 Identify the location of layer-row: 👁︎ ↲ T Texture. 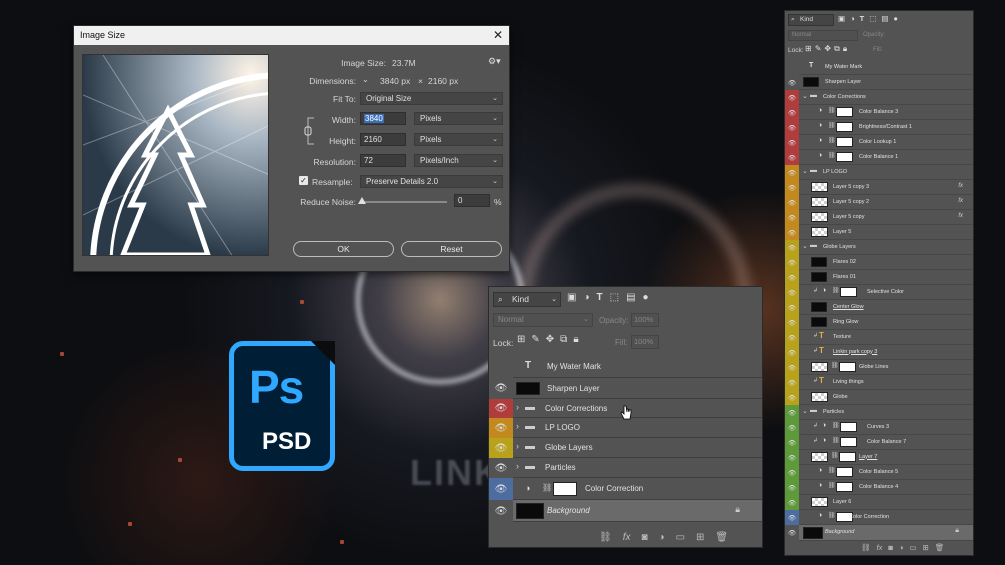
(879, 337).